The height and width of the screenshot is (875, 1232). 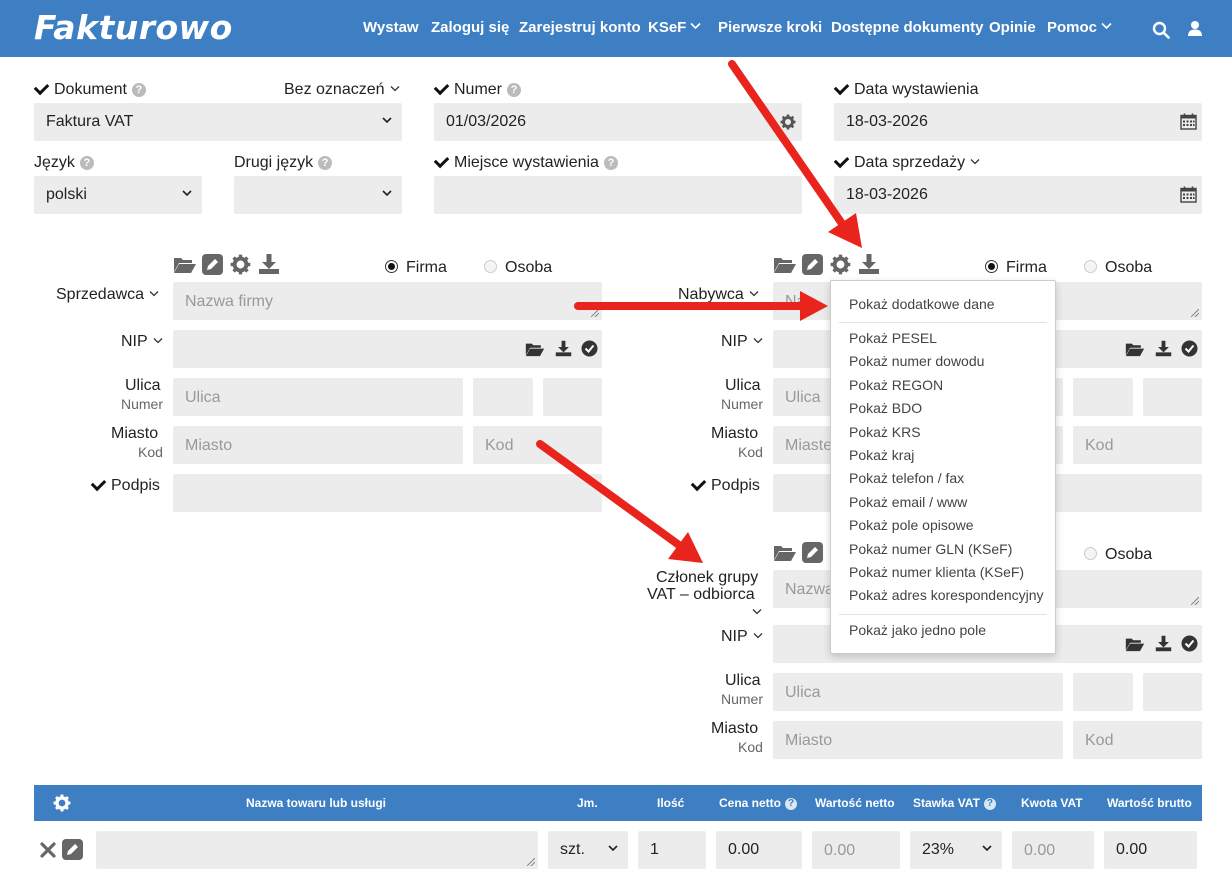 What do you see at coordinates (387, 493) in the screenshot?
I see `seller-podpis-input` at bounding box center [387, 493].